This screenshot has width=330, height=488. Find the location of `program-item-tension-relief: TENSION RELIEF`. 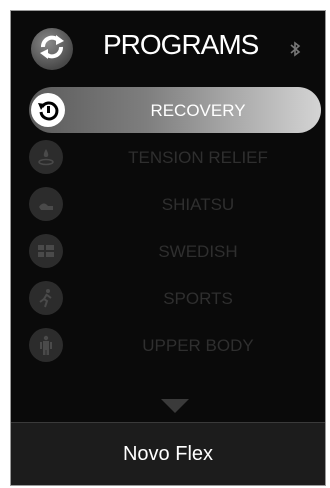

program-item-tension-relief: TENSION RELIEF is located at coordinates (168, 157).